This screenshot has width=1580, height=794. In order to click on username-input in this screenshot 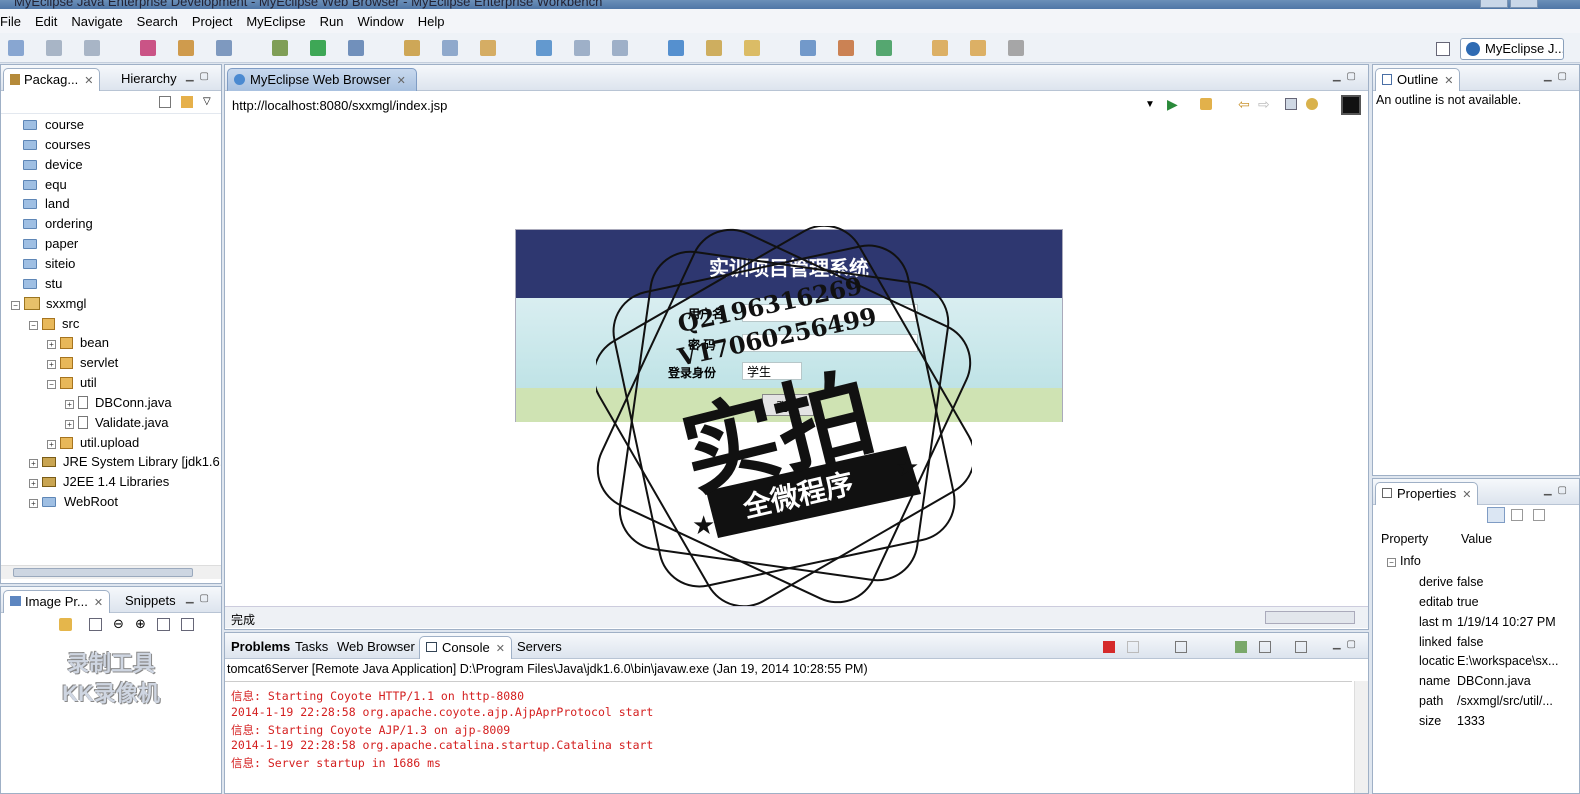, I will do `click(830, 313)`.